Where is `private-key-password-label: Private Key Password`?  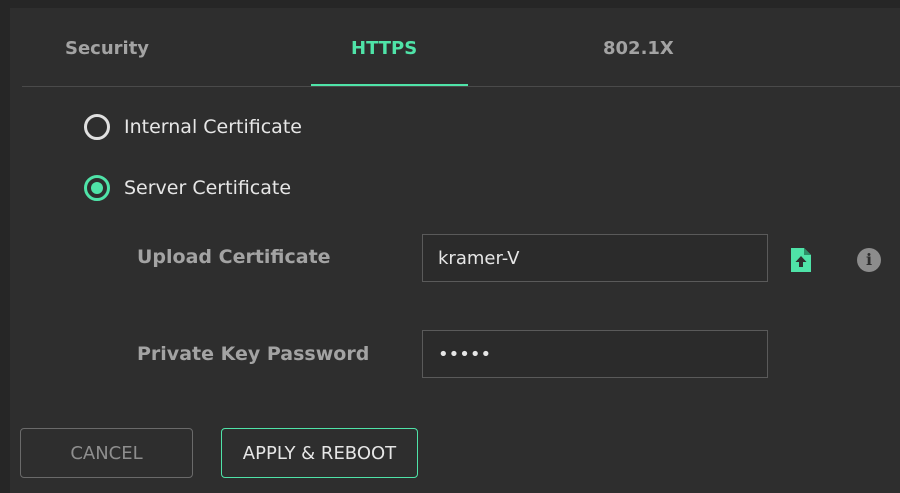 private-key-password-label: Private Key Password is located at coordinates (253, 354).